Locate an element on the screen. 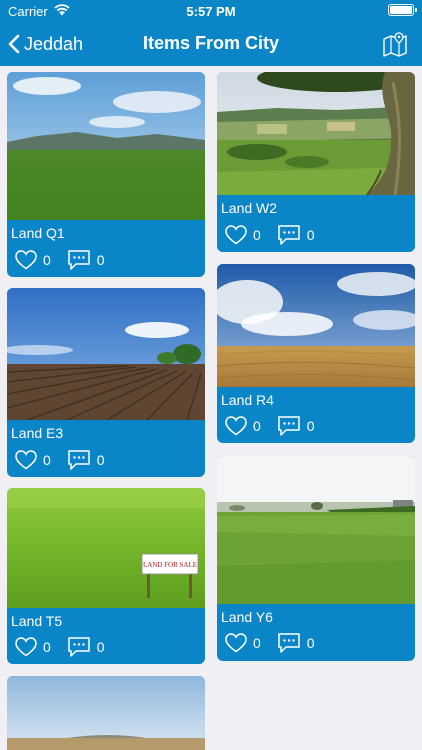 The height and width of the screenshot is (750, 422). for-sale-sign-text: LAND FOR SALE is located at coordinates (170, 565).